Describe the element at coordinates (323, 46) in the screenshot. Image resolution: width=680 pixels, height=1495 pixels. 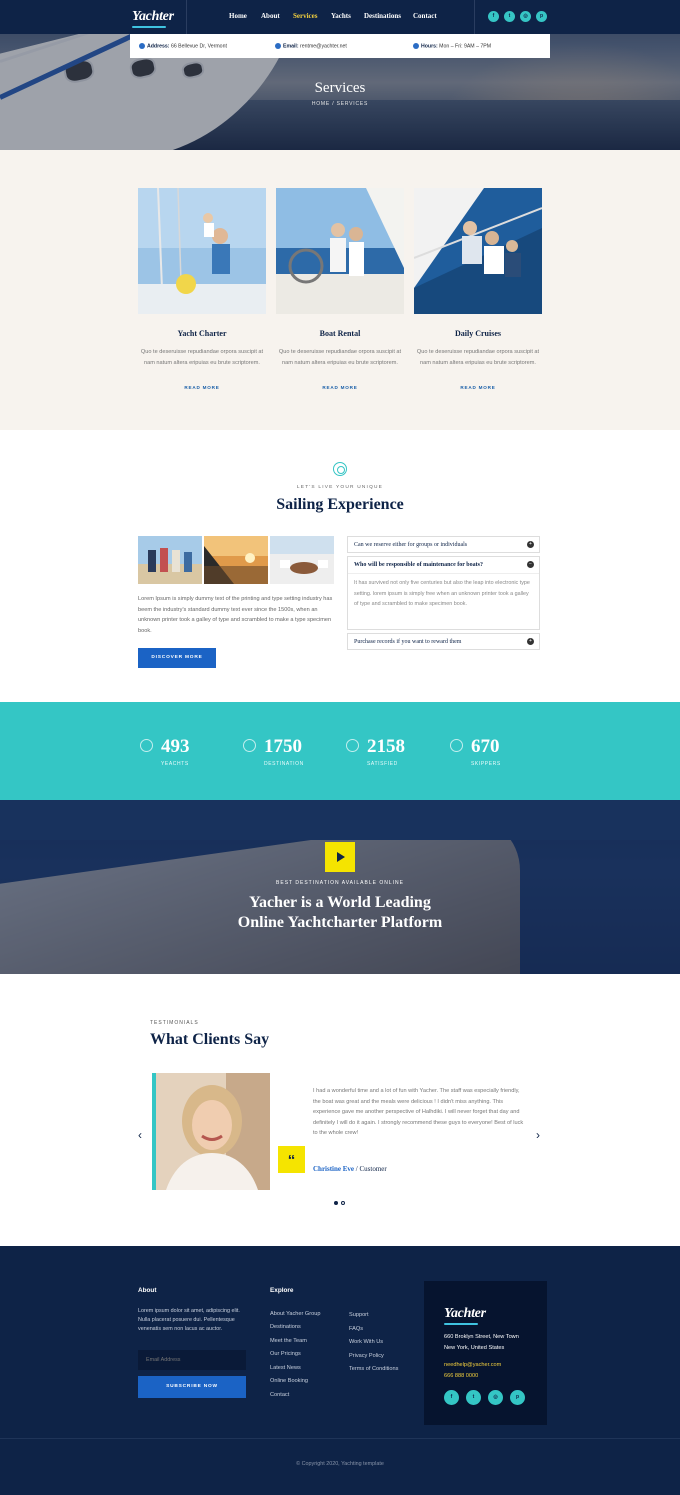
I see `email-value: rentme@yachter.net` at that location.